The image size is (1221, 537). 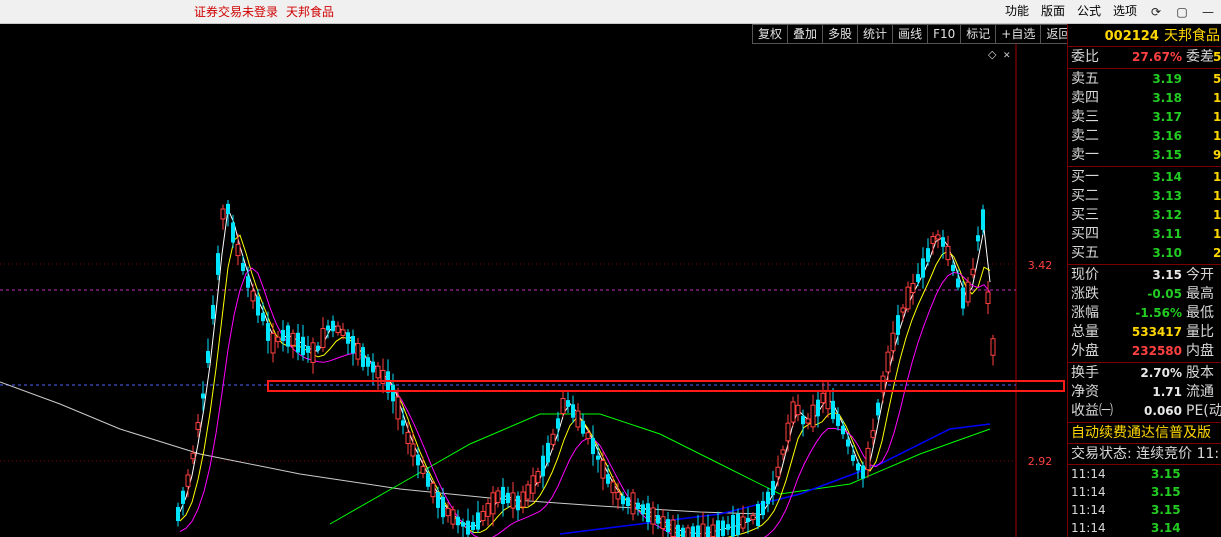 I want to click on buy-order-row: 买四 3.11 15, so click(x=1144, y=234).